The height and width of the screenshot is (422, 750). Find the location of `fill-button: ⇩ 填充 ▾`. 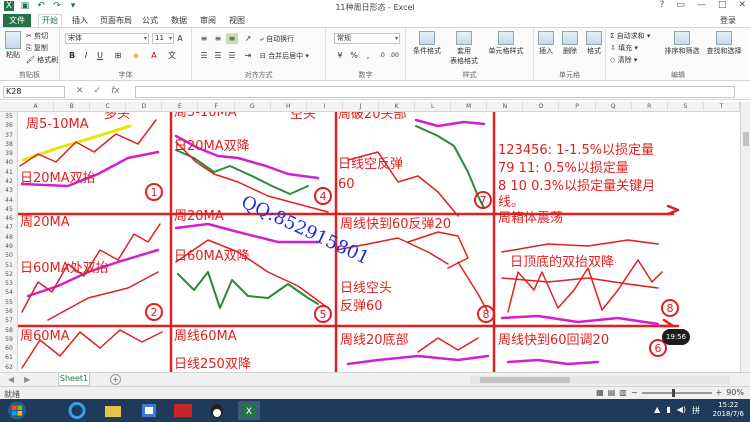

fill-button: ⇩ 填充 ▾ is located at coordinates (624, 48).